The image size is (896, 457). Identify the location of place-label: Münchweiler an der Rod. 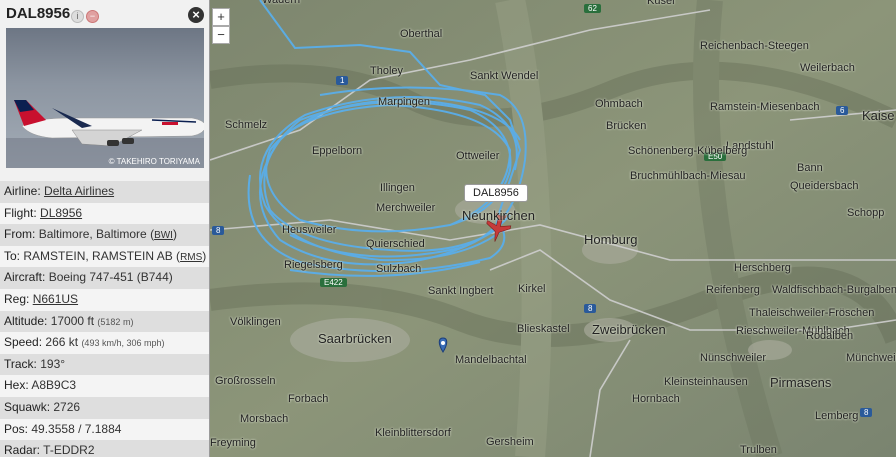
(871, 358).